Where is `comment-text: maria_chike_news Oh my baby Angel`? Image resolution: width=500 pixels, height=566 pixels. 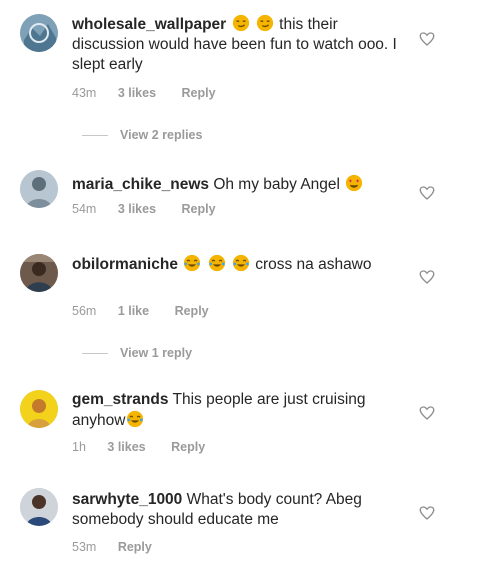 comment-text: maria_chike_news Oh my baby Angel is located at coordinates (237, 184).